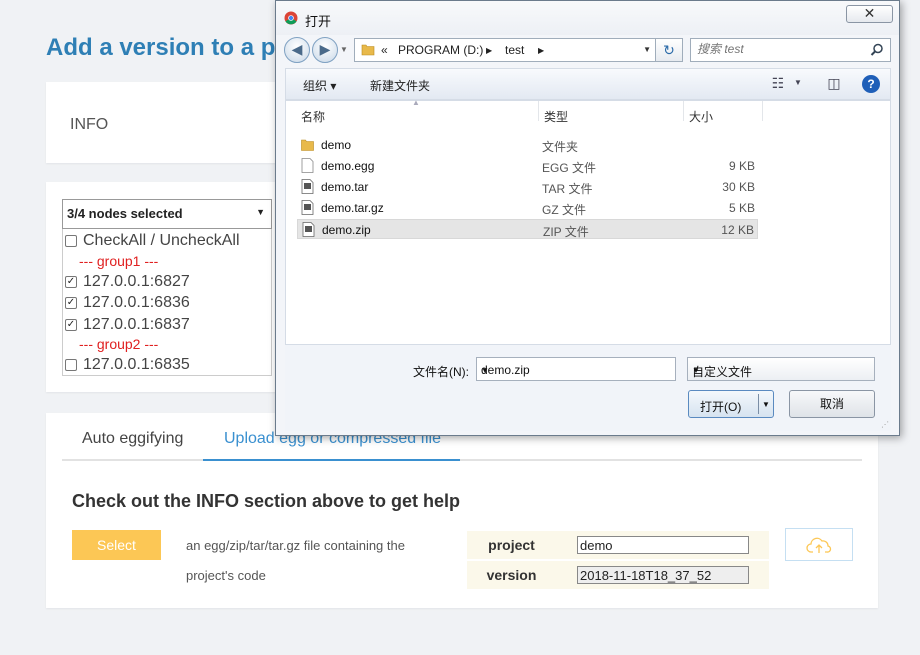 The width and height of the screenshot is (920, 655). I want to click on node-option: 127.0.0.1:6835, so click(127, 365).